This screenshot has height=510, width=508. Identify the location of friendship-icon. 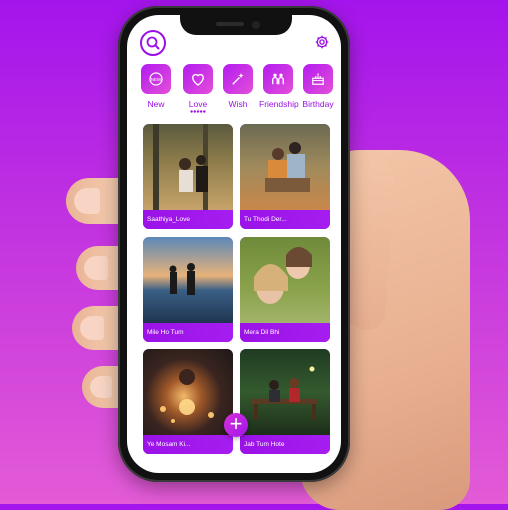
(278, 79).